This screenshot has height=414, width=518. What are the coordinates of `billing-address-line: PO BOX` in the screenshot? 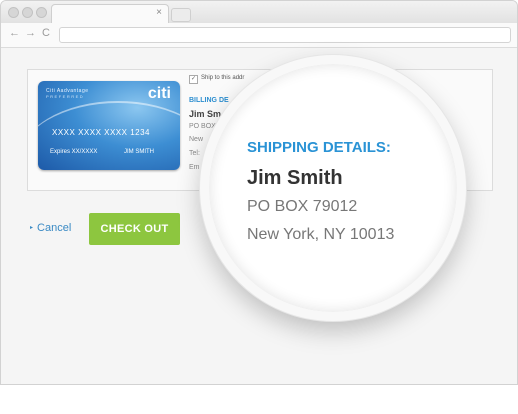 It's located at (202, 126).